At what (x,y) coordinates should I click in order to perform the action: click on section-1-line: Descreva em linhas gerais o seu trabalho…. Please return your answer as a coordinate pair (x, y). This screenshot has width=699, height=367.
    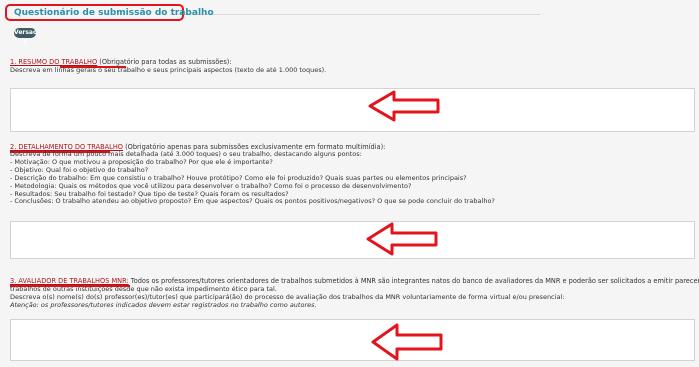
    Looking at the image, I should click on (168, 70).